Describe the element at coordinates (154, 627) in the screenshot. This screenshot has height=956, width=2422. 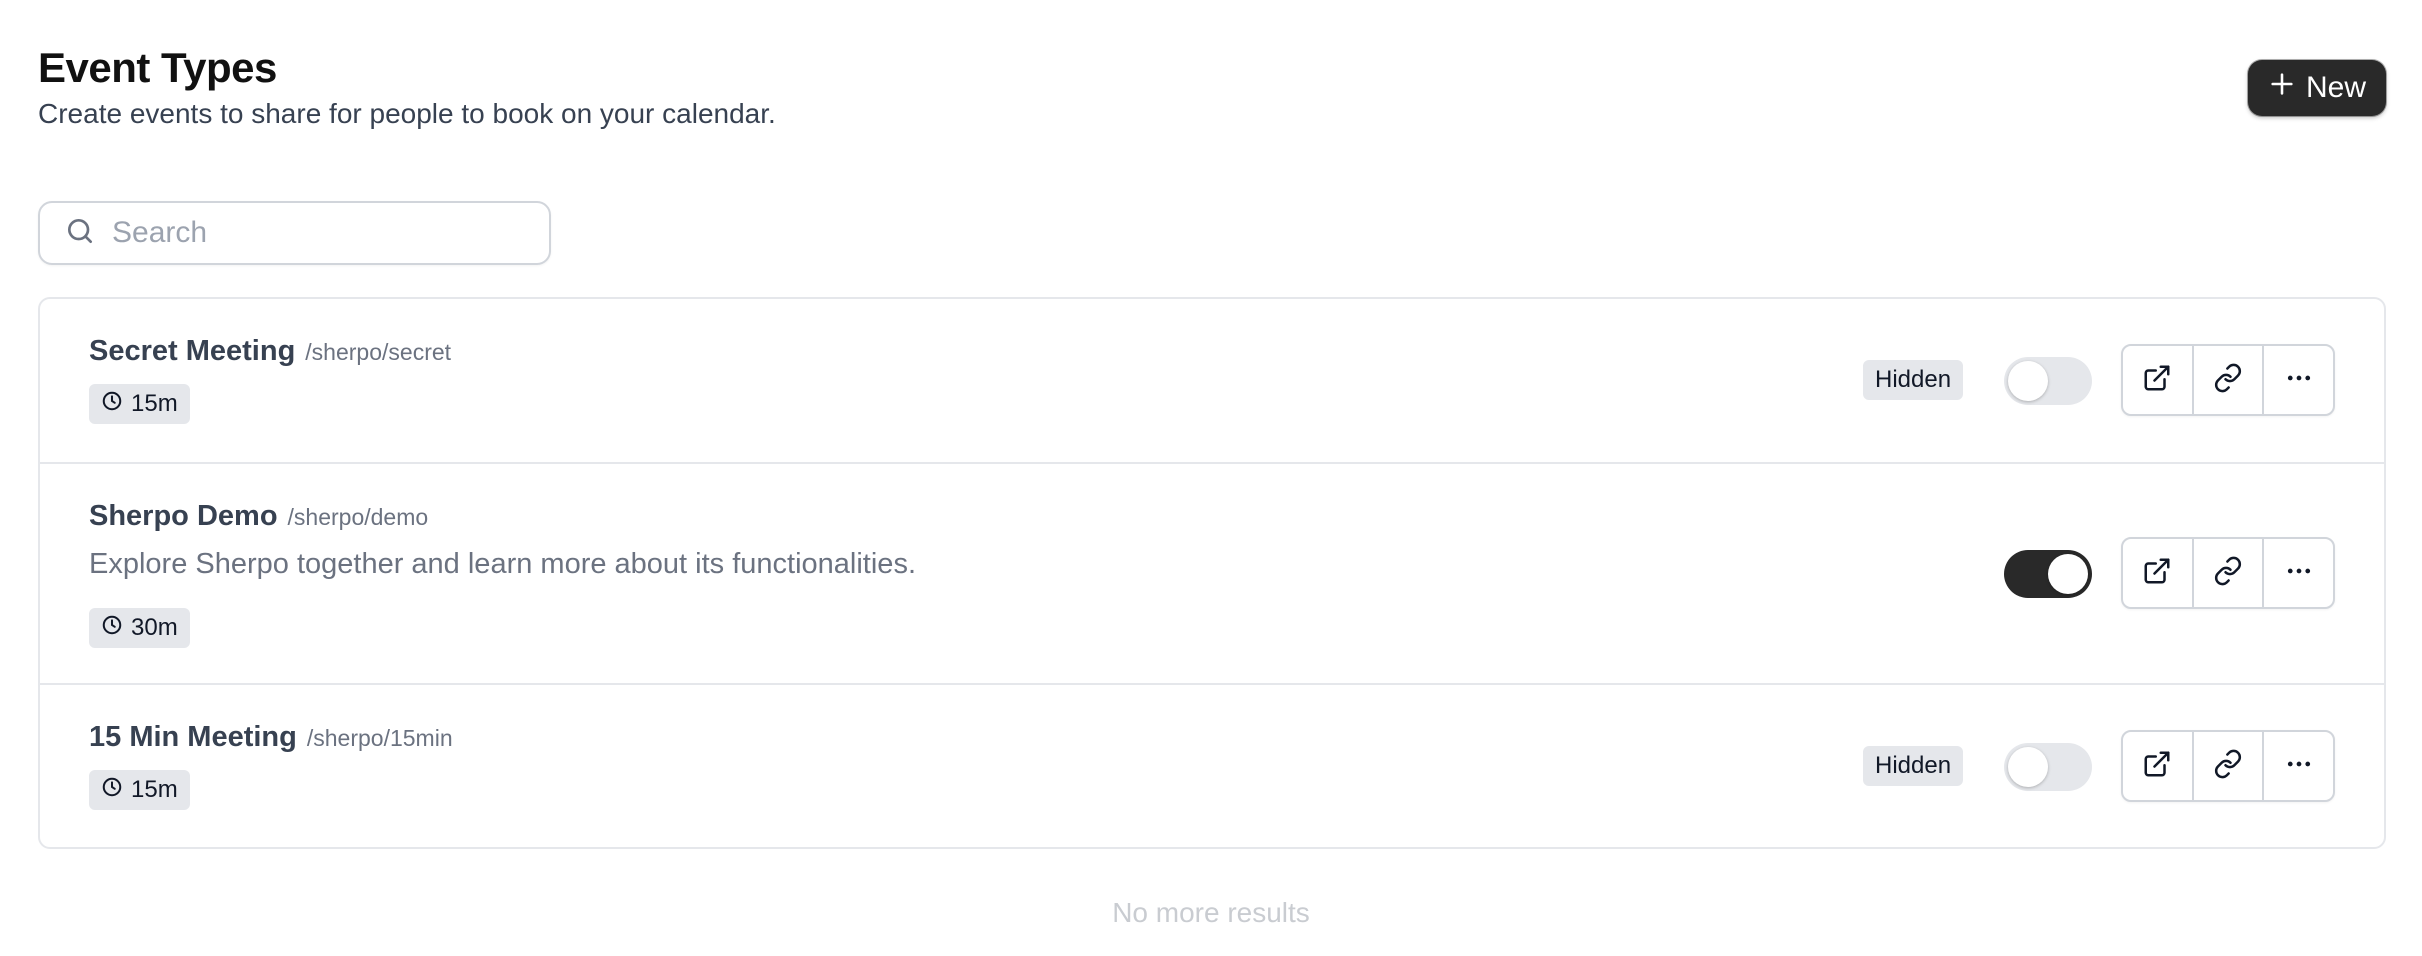
I see `duration-label: 30m` at that location.